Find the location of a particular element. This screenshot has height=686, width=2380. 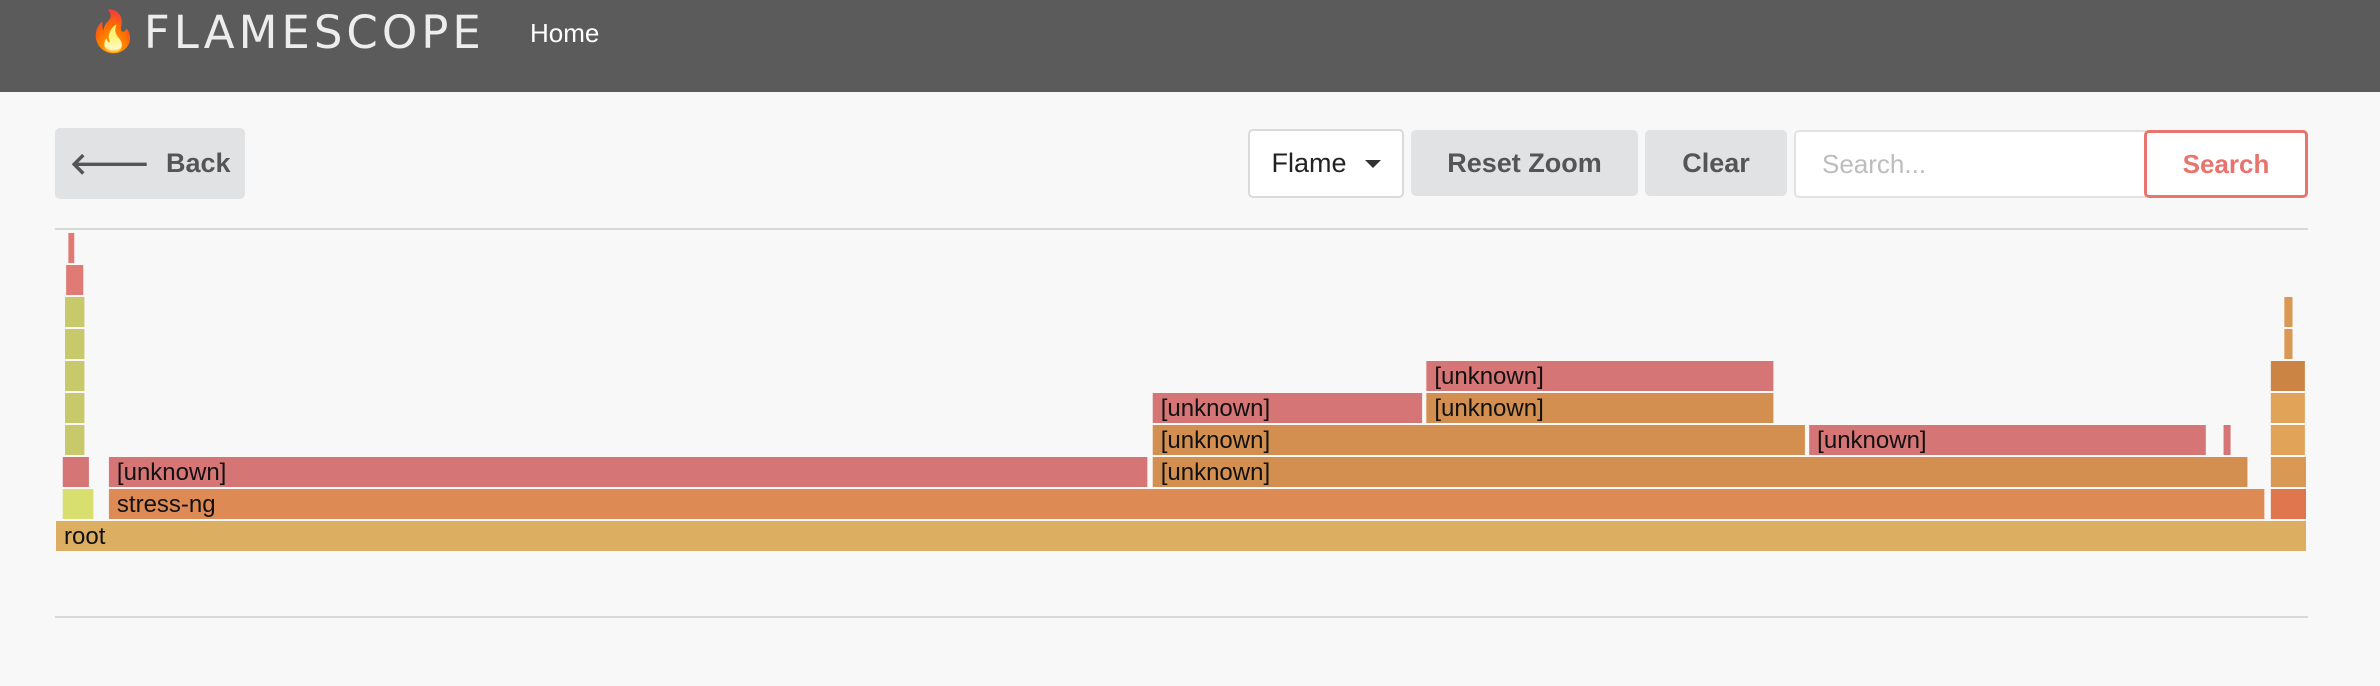

flame-frame-label: root is located at coordinates (85, 536).